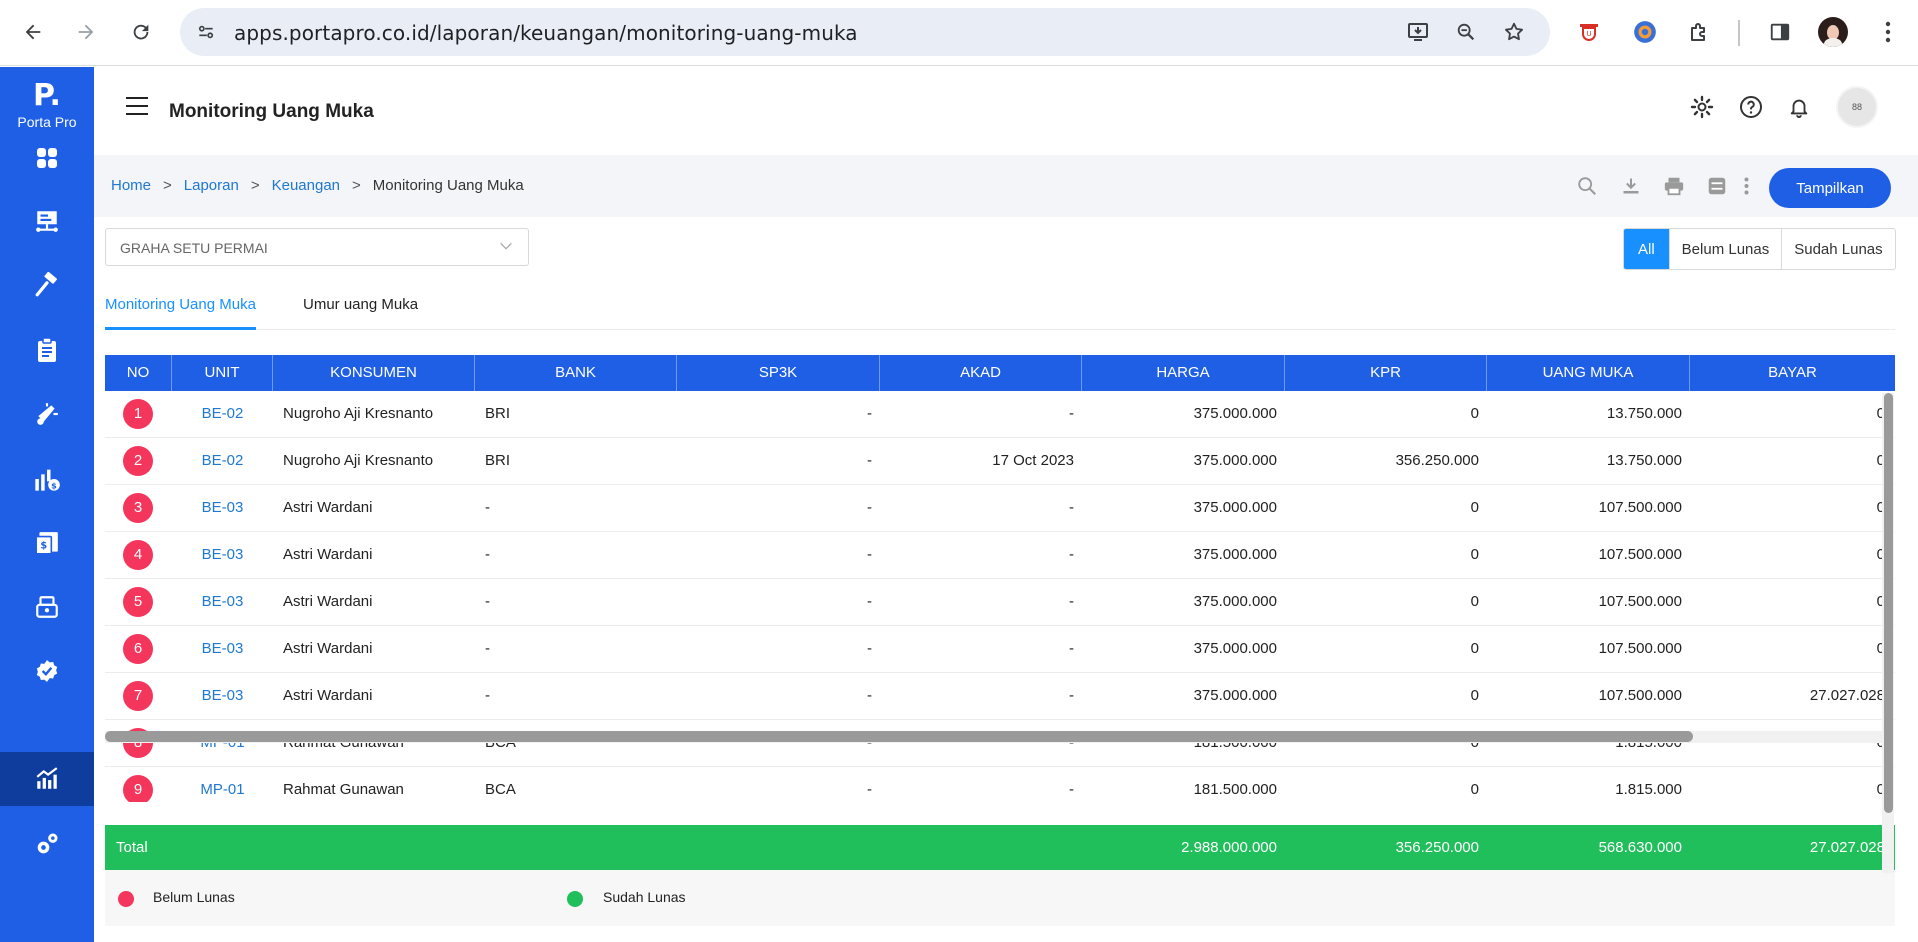 The image size is (1918, 942). I want to click on vertical-scrollbar-thumb, so click(1888, 603).